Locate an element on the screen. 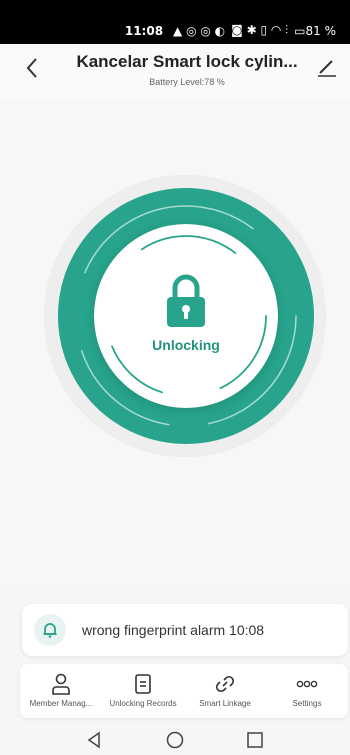 This screenshot has height=755, width=350. nav-unlocking-records: Unlocking Records is located at coordinates (143, 691).